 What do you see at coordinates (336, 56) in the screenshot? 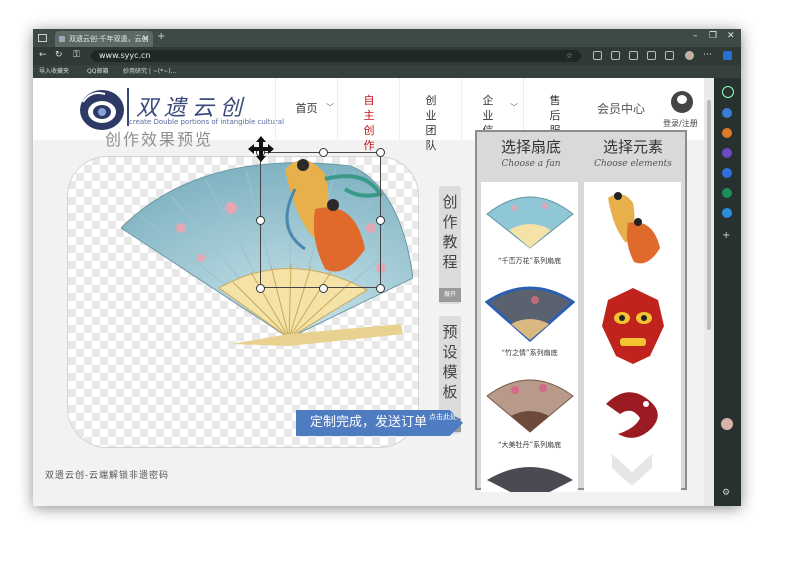
I see `url-field: www.syyc.cn ☆` at bounding box center [336, 56].